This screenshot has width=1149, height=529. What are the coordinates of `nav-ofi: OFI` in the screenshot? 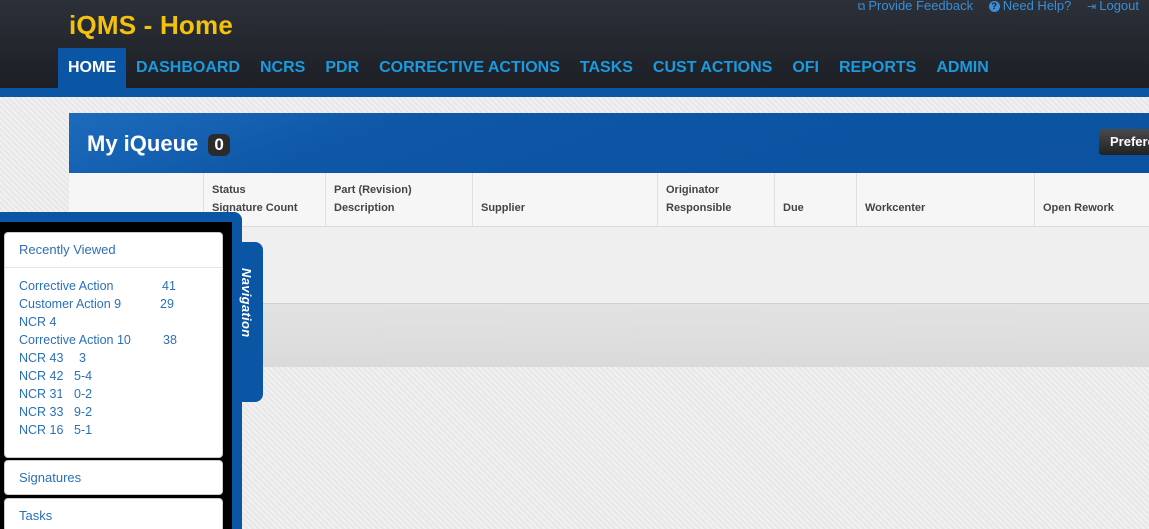 It's located at (805, 68).